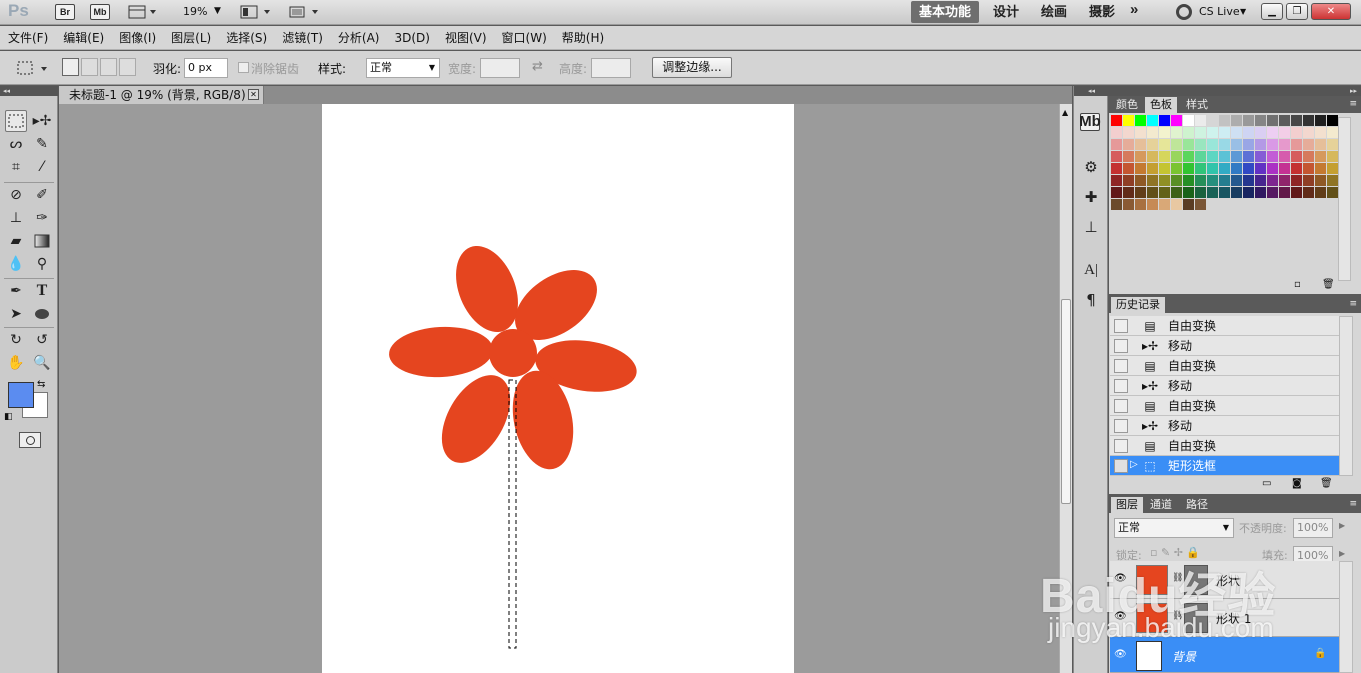 The image size is (1361, 673). What do you see at coordinates (537, 66) in the screenshot?
I see `swap-dimensions-icon: ⇄` at bounding box center [537, 66].